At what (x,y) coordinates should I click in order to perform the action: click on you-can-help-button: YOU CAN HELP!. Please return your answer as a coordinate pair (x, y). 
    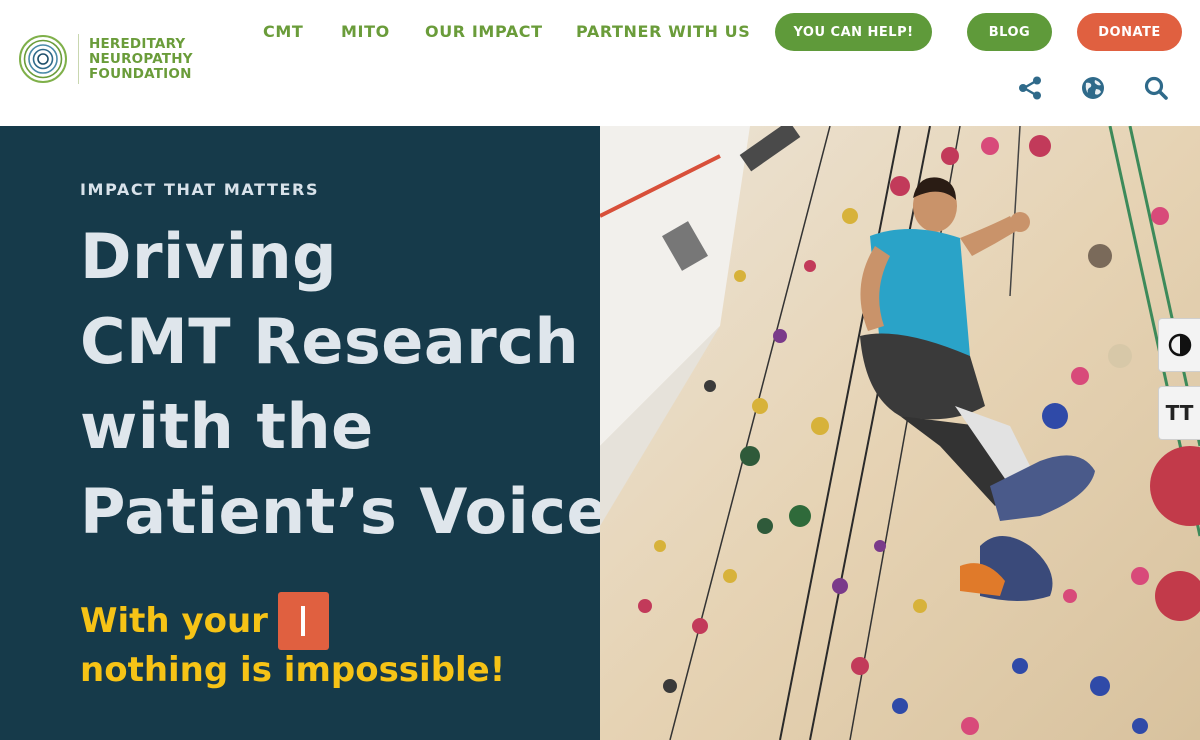
    Looking at the image, I should click on (853, 32).